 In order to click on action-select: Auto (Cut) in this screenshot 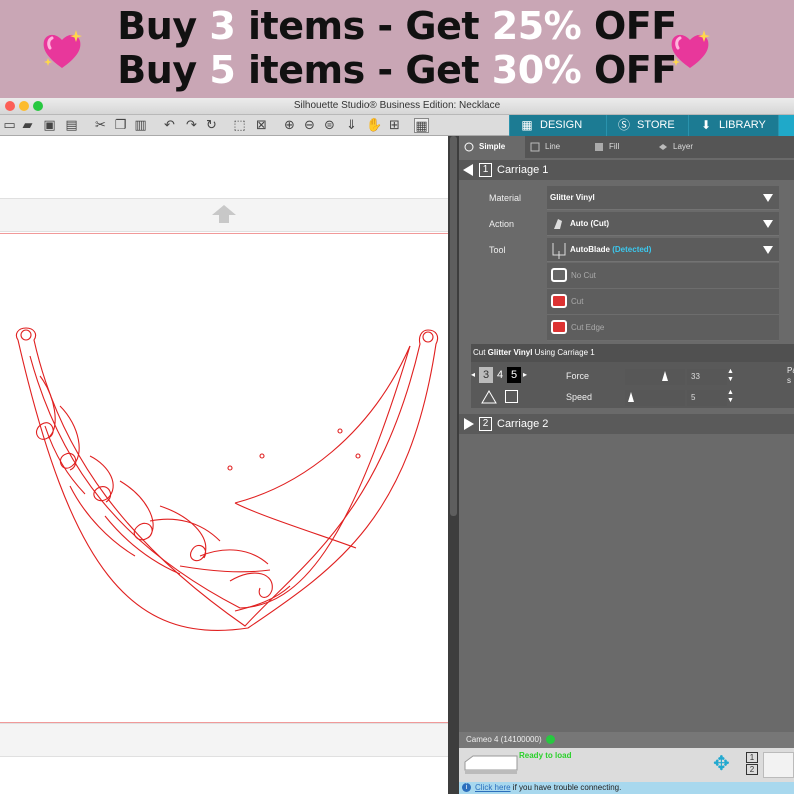, I will do `click(663, 224)`.